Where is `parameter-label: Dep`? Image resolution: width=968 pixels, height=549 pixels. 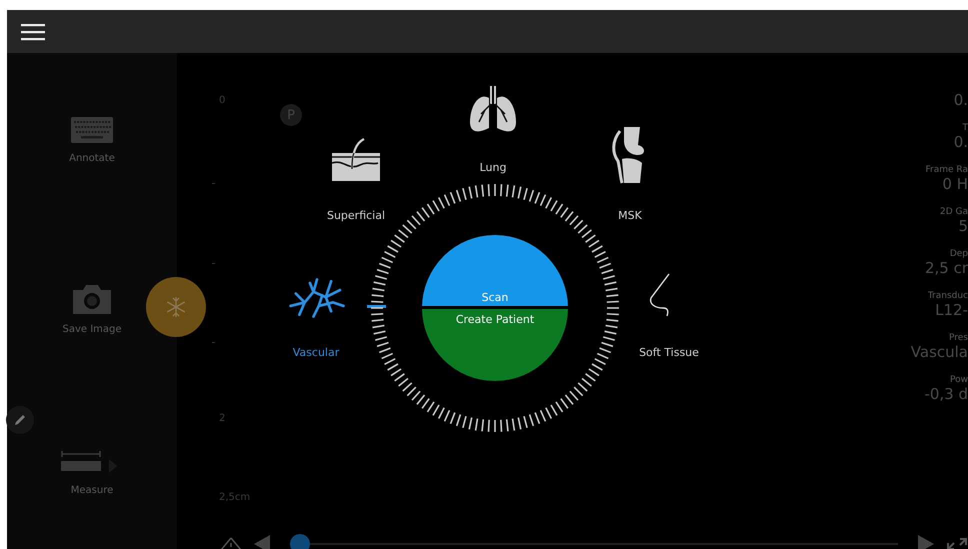 parameter-label: Dep is located at coordinates (959, 254).